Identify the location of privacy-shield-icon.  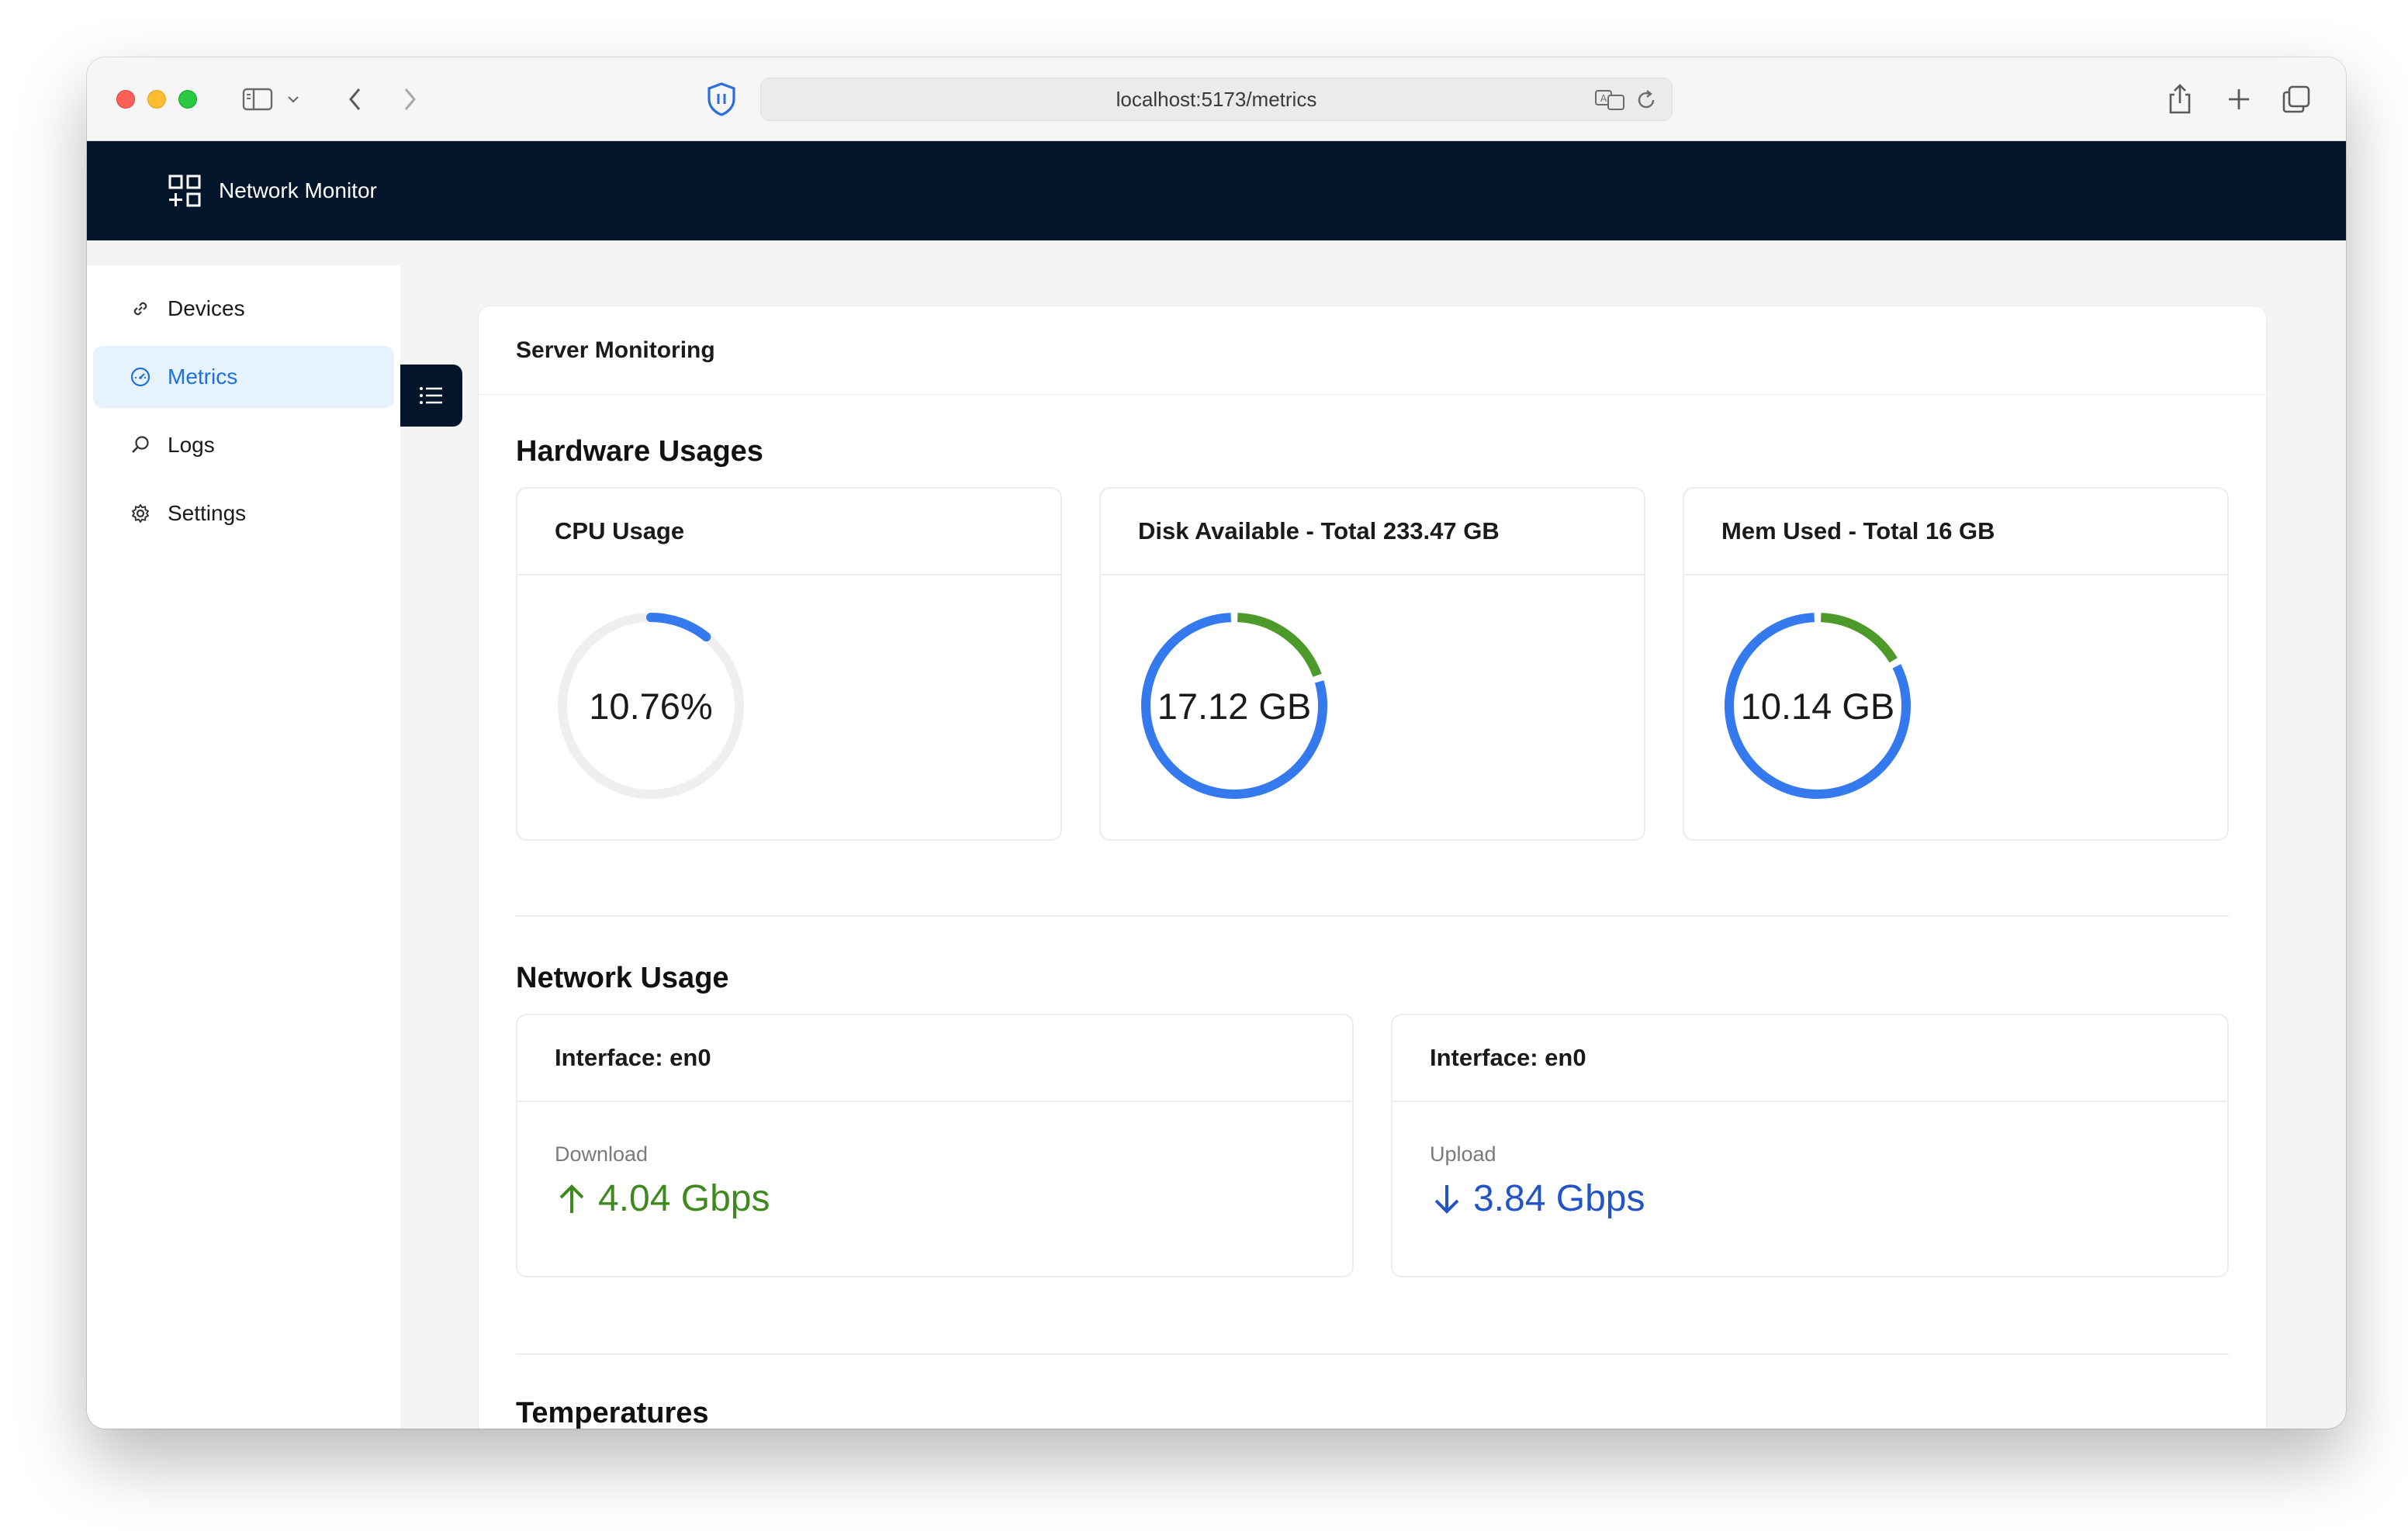
(721, 101).